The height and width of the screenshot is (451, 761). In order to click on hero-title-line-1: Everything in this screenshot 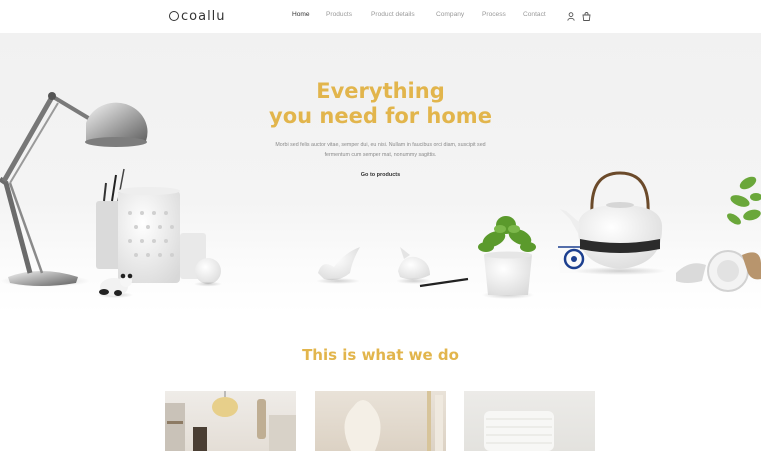, I will do `click(380, 91)`.